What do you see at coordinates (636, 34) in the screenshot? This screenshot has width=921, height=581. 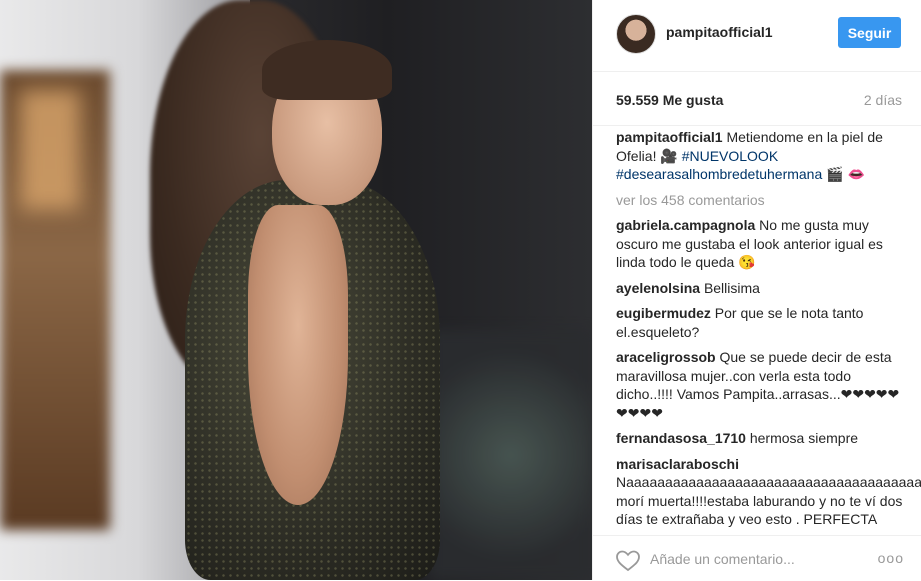 I see `avatar` at bounding box center [636, 34].